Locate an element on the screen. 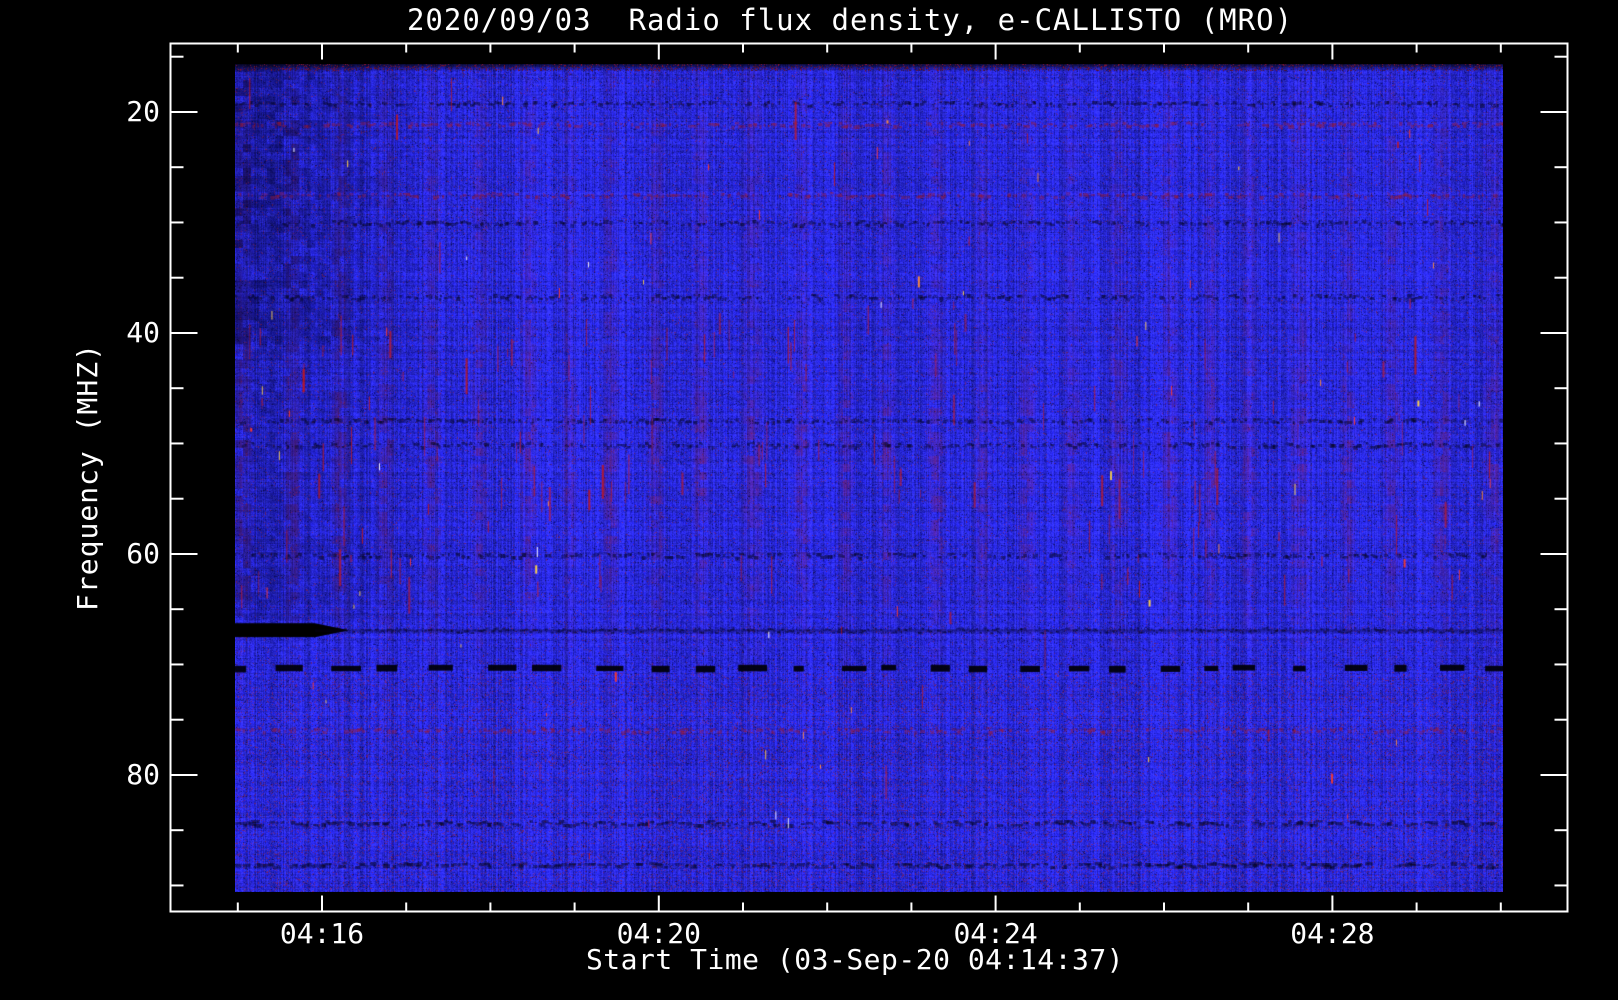 This screenshot has width=1618, height=1000. x-axis-title: Start Time (03-Sep-20 04:14:37) is located at coordinates (855, 959).